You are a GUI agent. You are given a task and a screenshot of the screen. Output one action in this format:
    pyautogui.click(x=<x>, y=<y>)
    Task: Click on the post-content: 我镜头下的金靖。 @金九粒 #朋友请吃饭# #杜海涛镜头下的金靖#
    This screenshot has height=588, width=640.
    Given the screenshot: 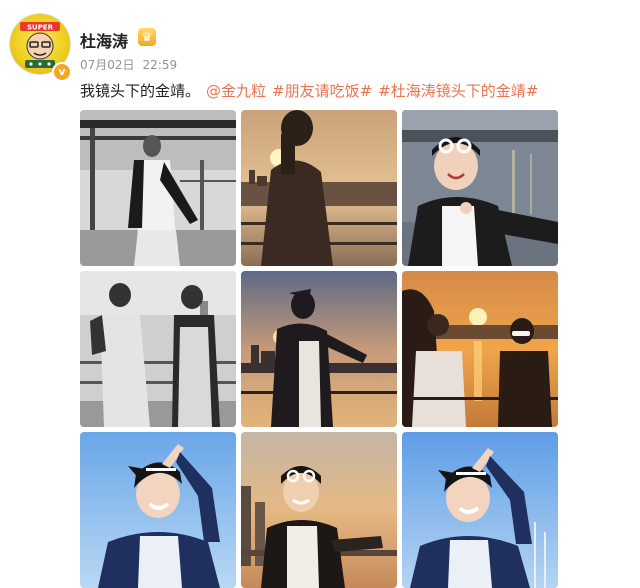 What is the action you would take?
    pyautogui.click(x=309, y=90)
    